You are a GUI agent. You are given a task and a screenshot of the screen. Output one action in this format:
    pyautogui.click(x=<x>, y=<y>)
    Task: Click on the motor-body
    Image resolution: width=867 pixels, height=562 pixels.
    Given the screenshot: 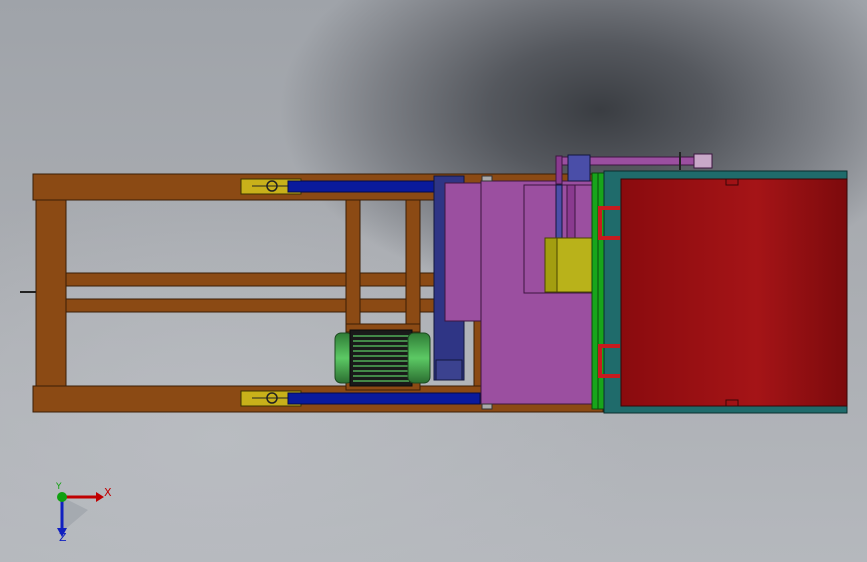 What is the action you would take?
    pyautogui.click(x=381, y=358)
    